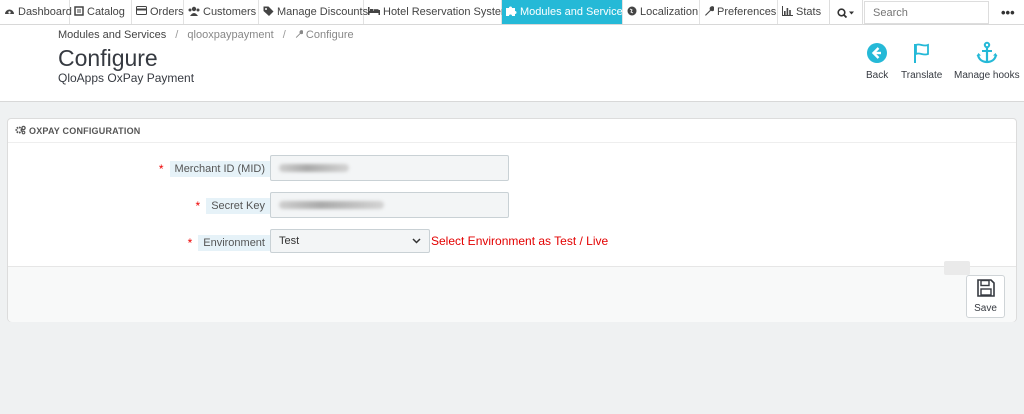 This screenshot has height=414, width=1024. What do you see at coordinates (141, 12) in the screenshot?
I see `orders-icon` at bounding box center [141, 12].